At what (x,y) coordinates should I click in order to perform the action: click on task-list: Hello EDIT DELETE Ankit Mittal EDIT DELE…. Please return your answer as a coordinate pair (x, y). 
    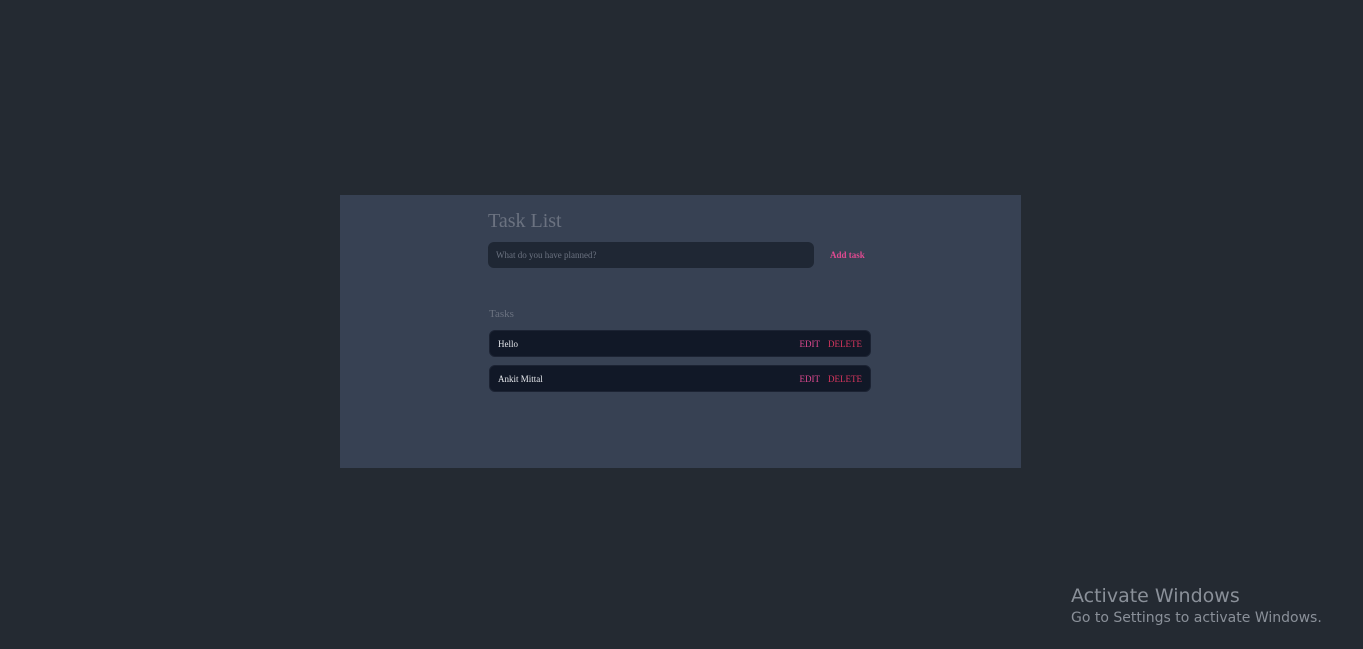
    Looking at the image, I should click on (680, 365).